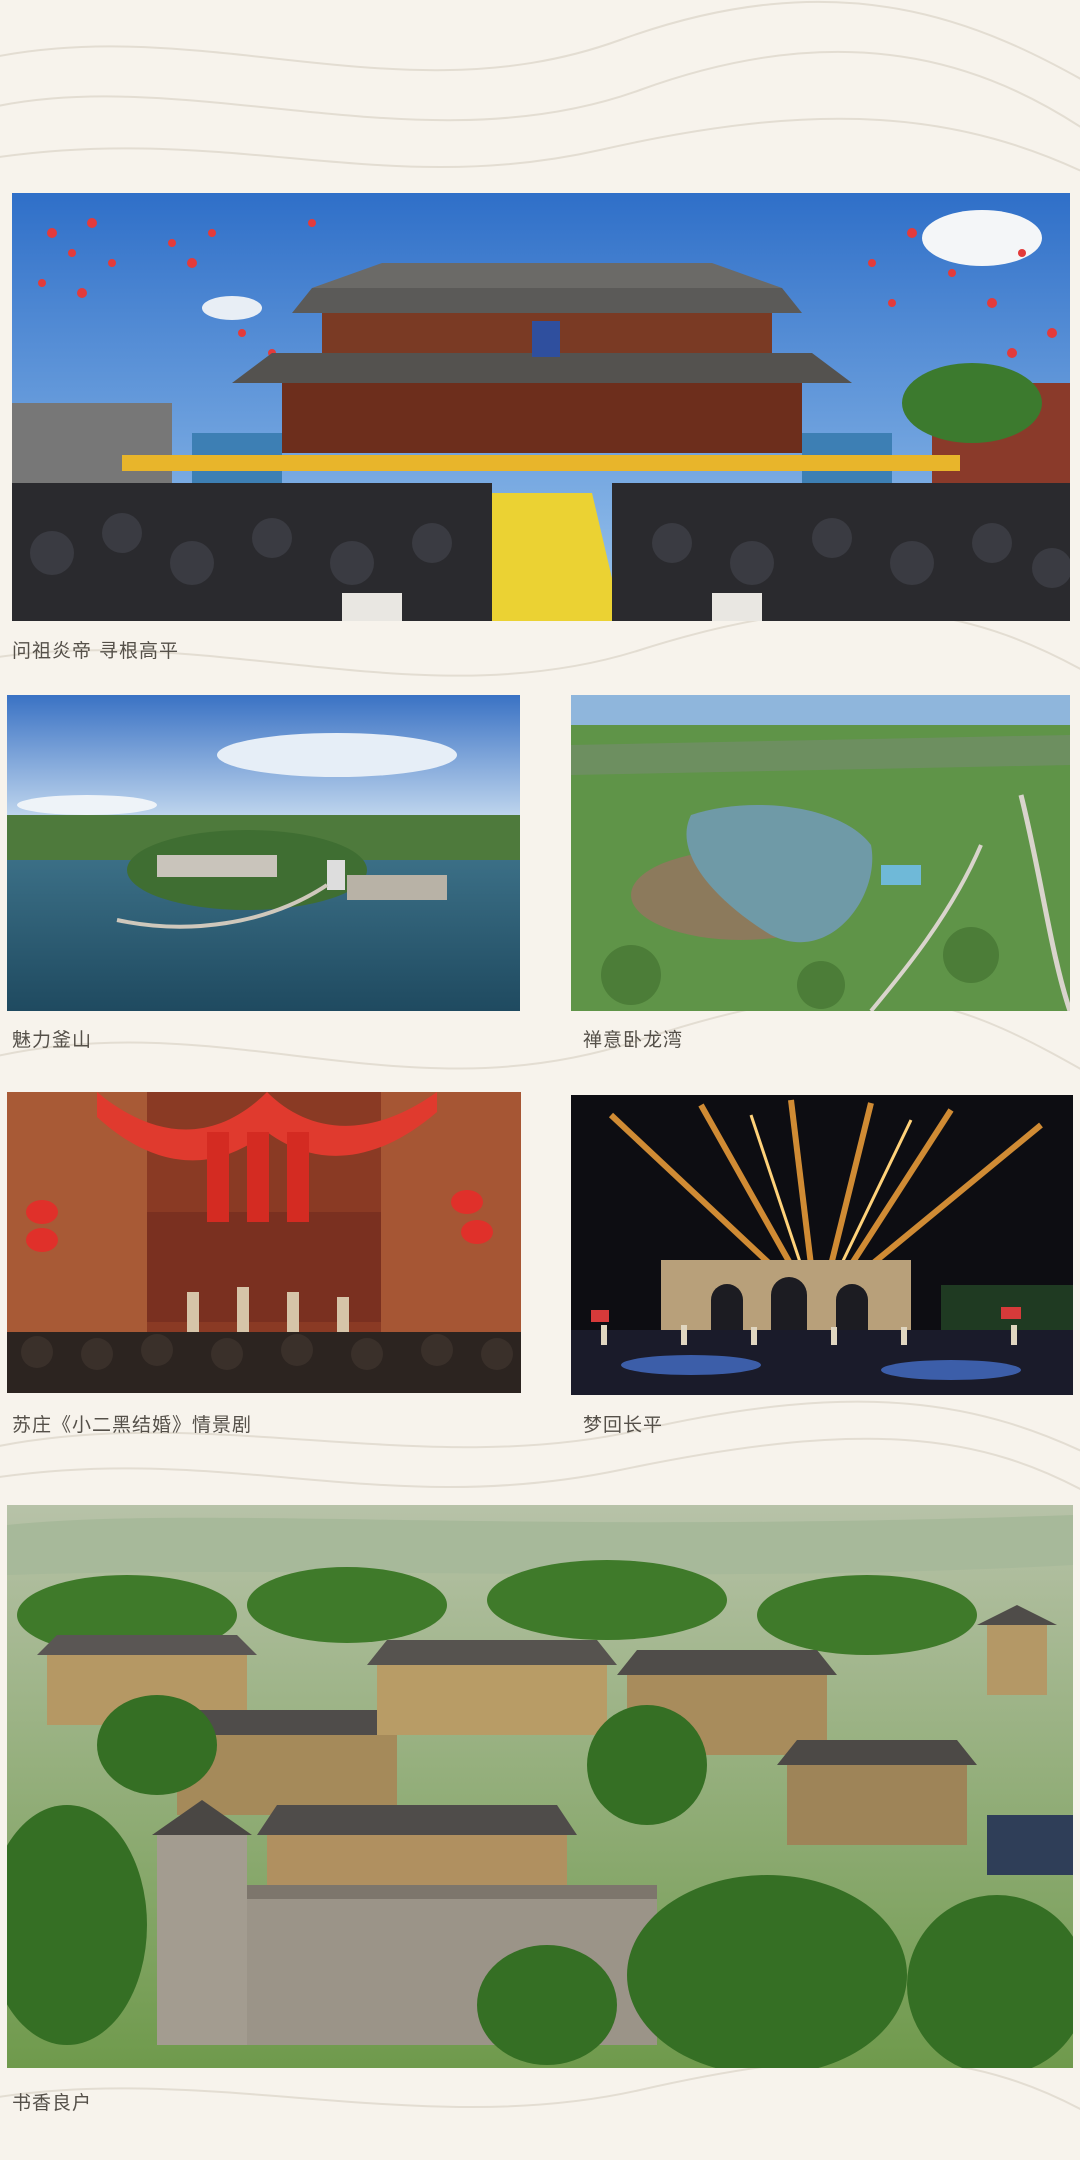 The height and width of the screenshot is (2160, 1080). I want to click on photo-courtyard-performance, so click(264, 1242).